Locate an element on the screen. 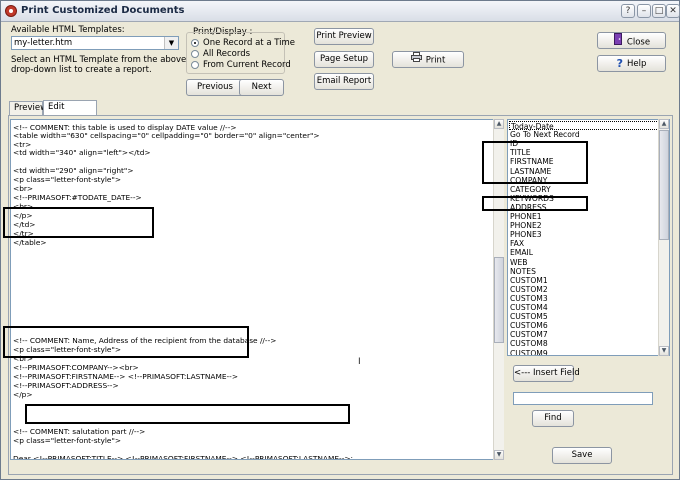  find-button: Find is located at coordinates (553, 418).